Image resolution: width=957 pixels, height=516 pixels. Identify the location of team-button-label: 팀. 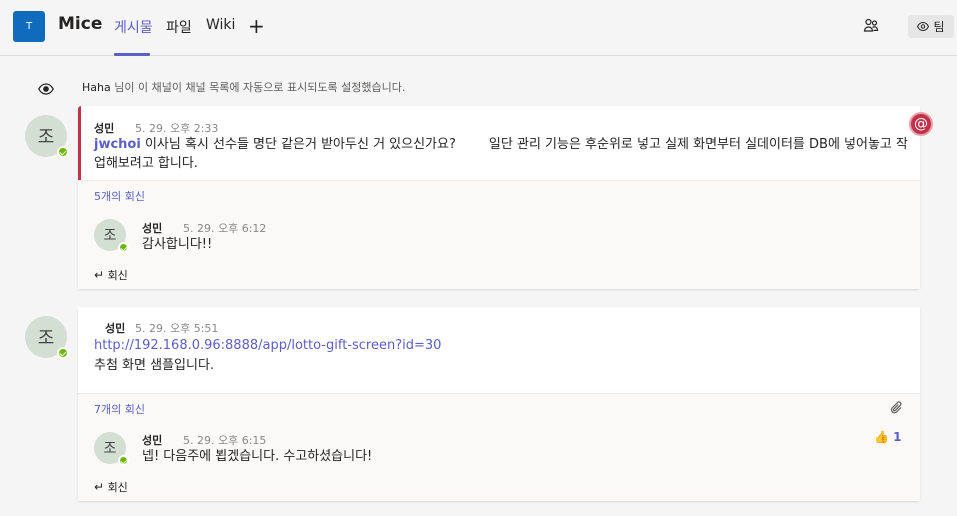
(939, 27).